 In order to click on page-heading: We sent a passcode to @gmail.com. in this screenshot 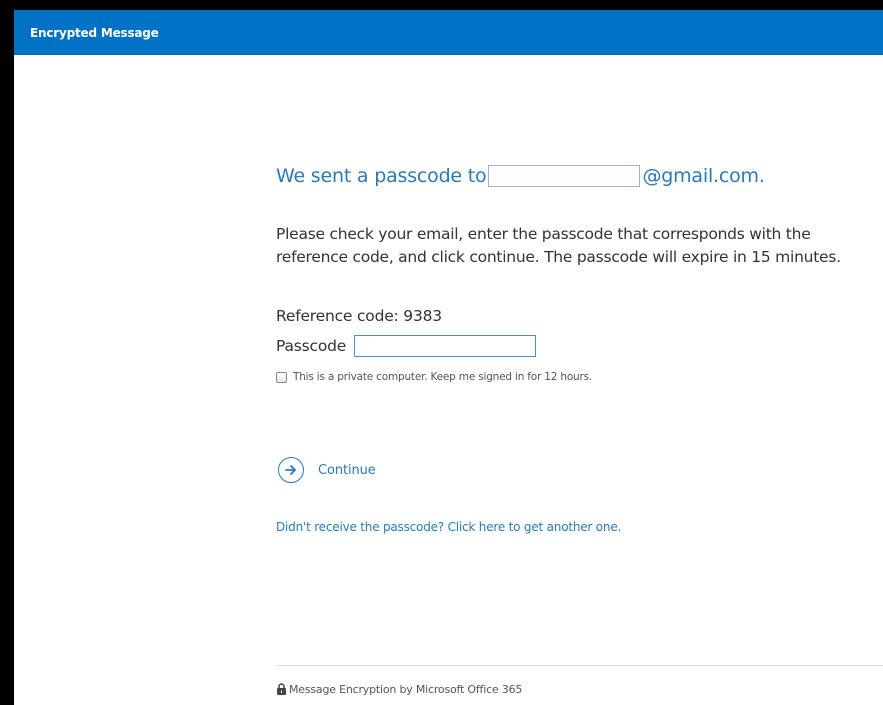, I will do `click(520, 176)`.